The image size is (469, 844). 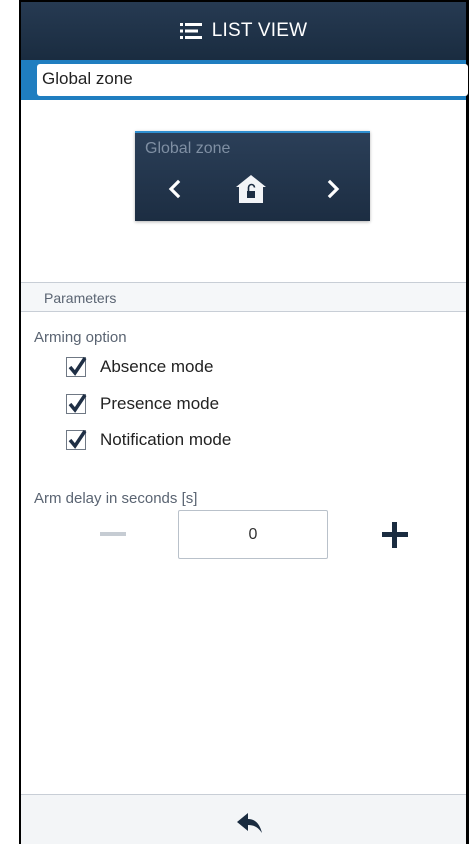 I want to click on absence-mode-checkbox: Absence mode, so click(x=139, y=367).